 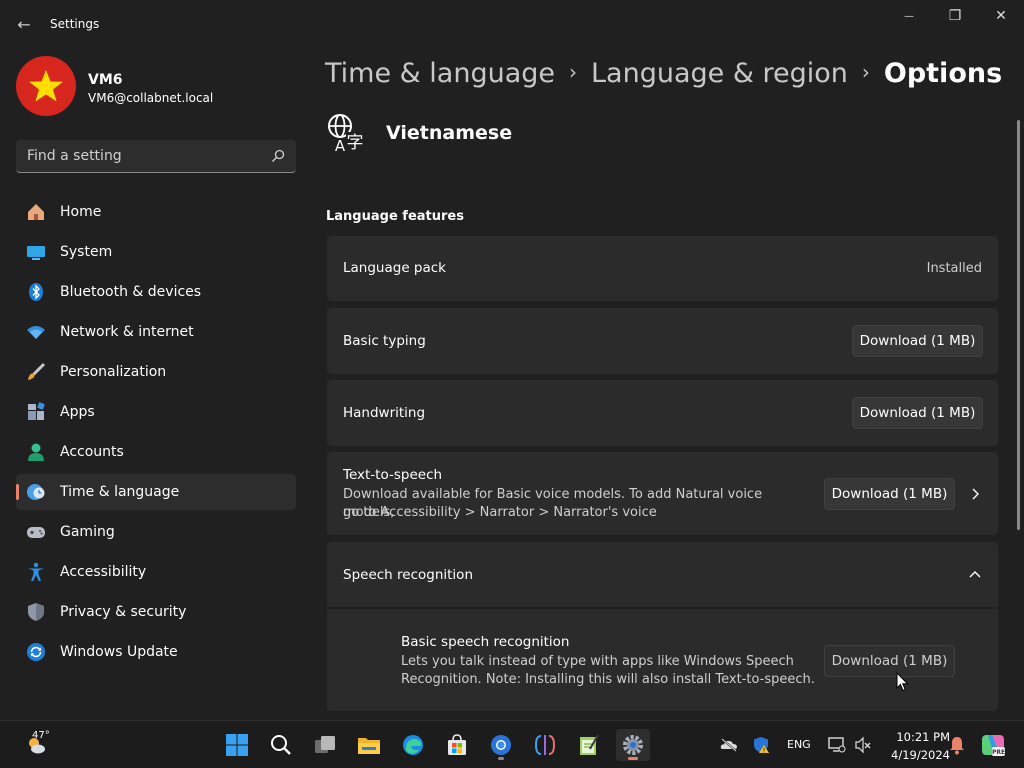 I want to click on shield-icon, so click(x=36, y=612).